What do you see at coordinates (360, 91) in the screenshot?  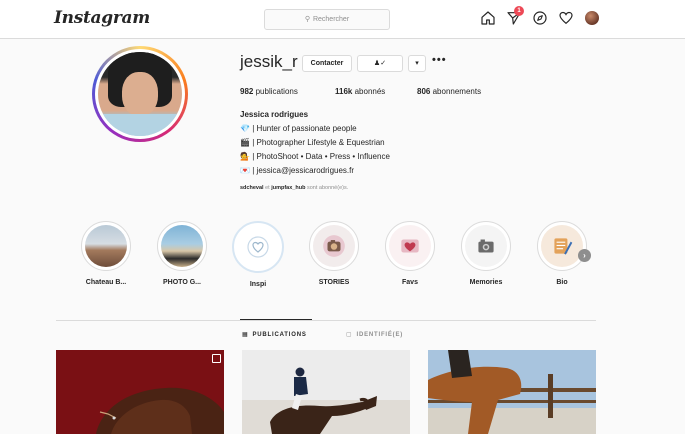 I see `followers-stat: 116k abonnés` at bounding box center [360, 91].